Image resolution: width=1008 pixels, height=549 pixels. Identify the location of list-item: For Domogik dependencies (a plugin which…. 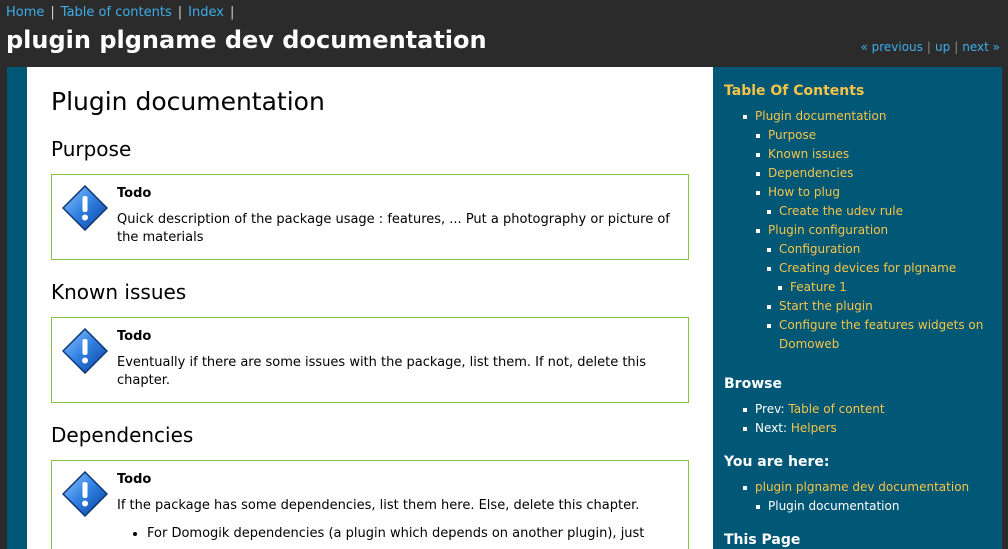
(411, 534).